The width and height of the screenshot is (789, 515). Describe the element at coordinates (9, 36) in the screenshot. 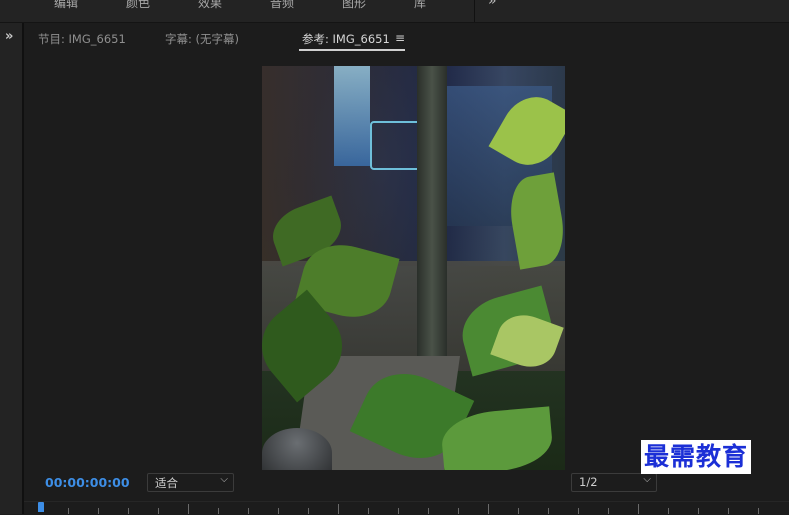

I see `expand-panels-icon: »` at that location.